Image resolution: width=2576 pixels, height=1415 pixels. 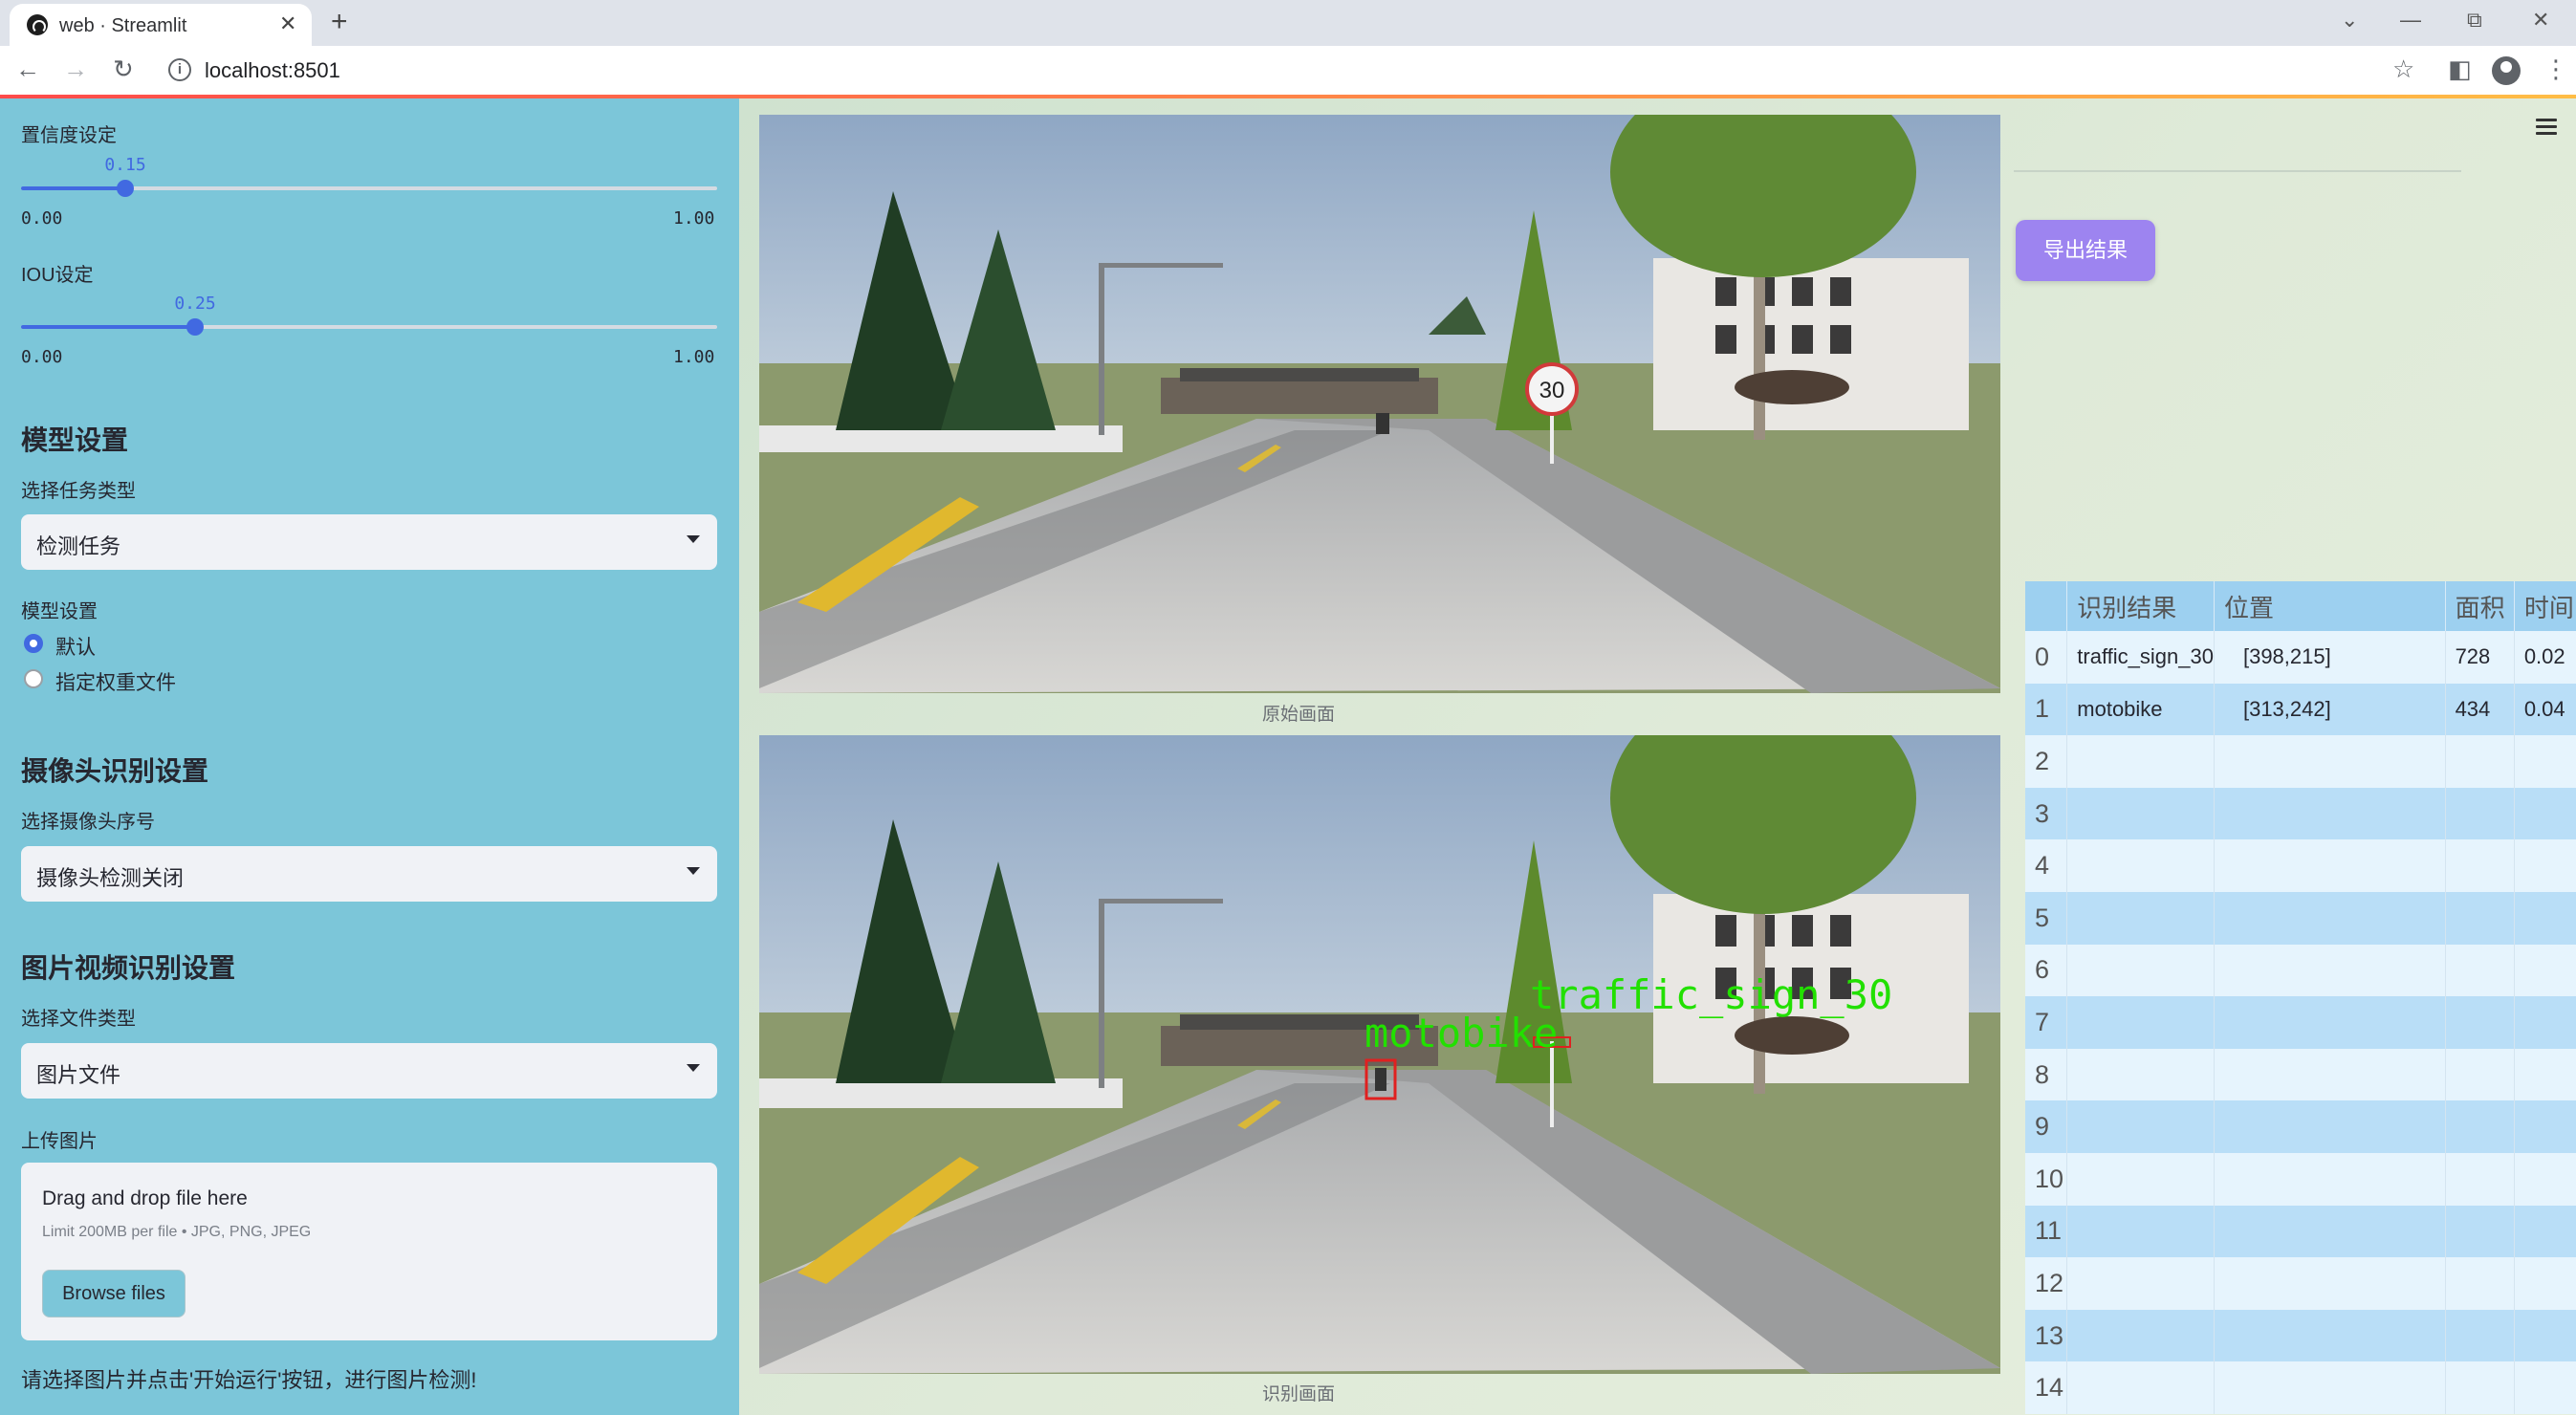 I want to click on close-window-icon: ✕, so click(x=2540, y=21).